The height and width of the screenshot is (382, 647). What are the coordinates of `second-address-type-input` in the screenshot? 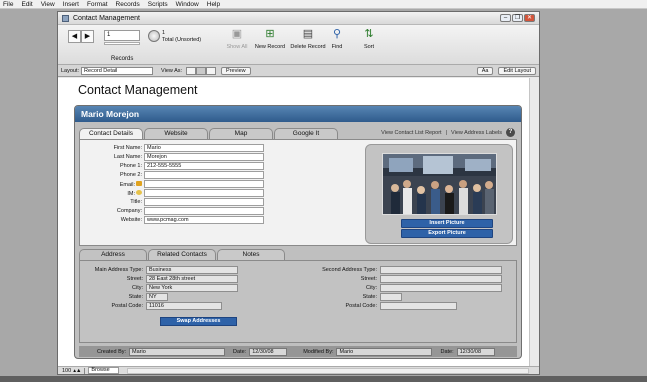 It's located at (441, 270).